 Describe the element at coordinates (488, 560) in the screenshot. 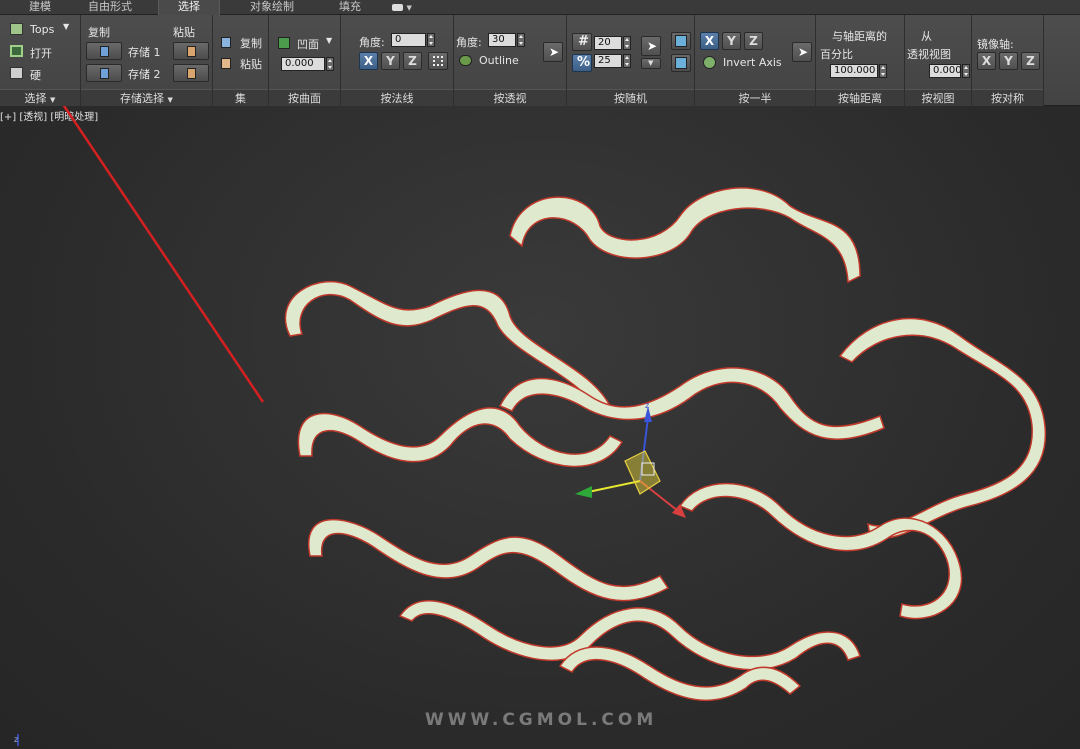

I see `model-wall-left-bottom` at that location.